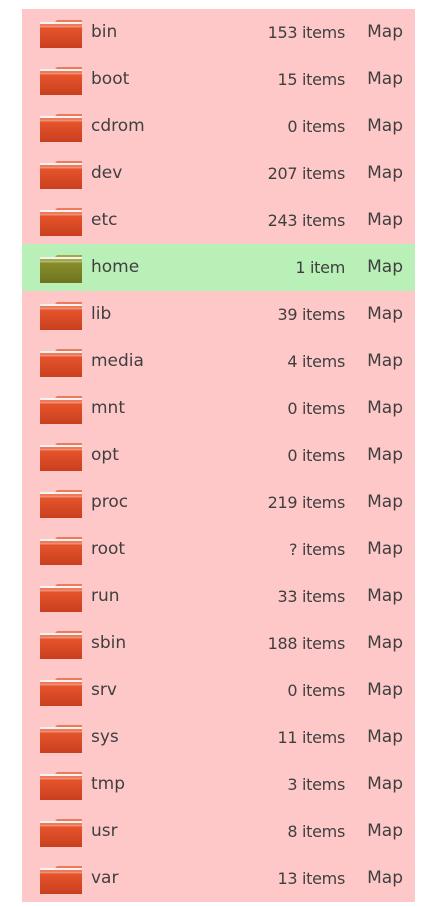 This screenshot has width=427, height=907. I want to click on list-item-usr: usr 8 items Map, so click(218, 831).